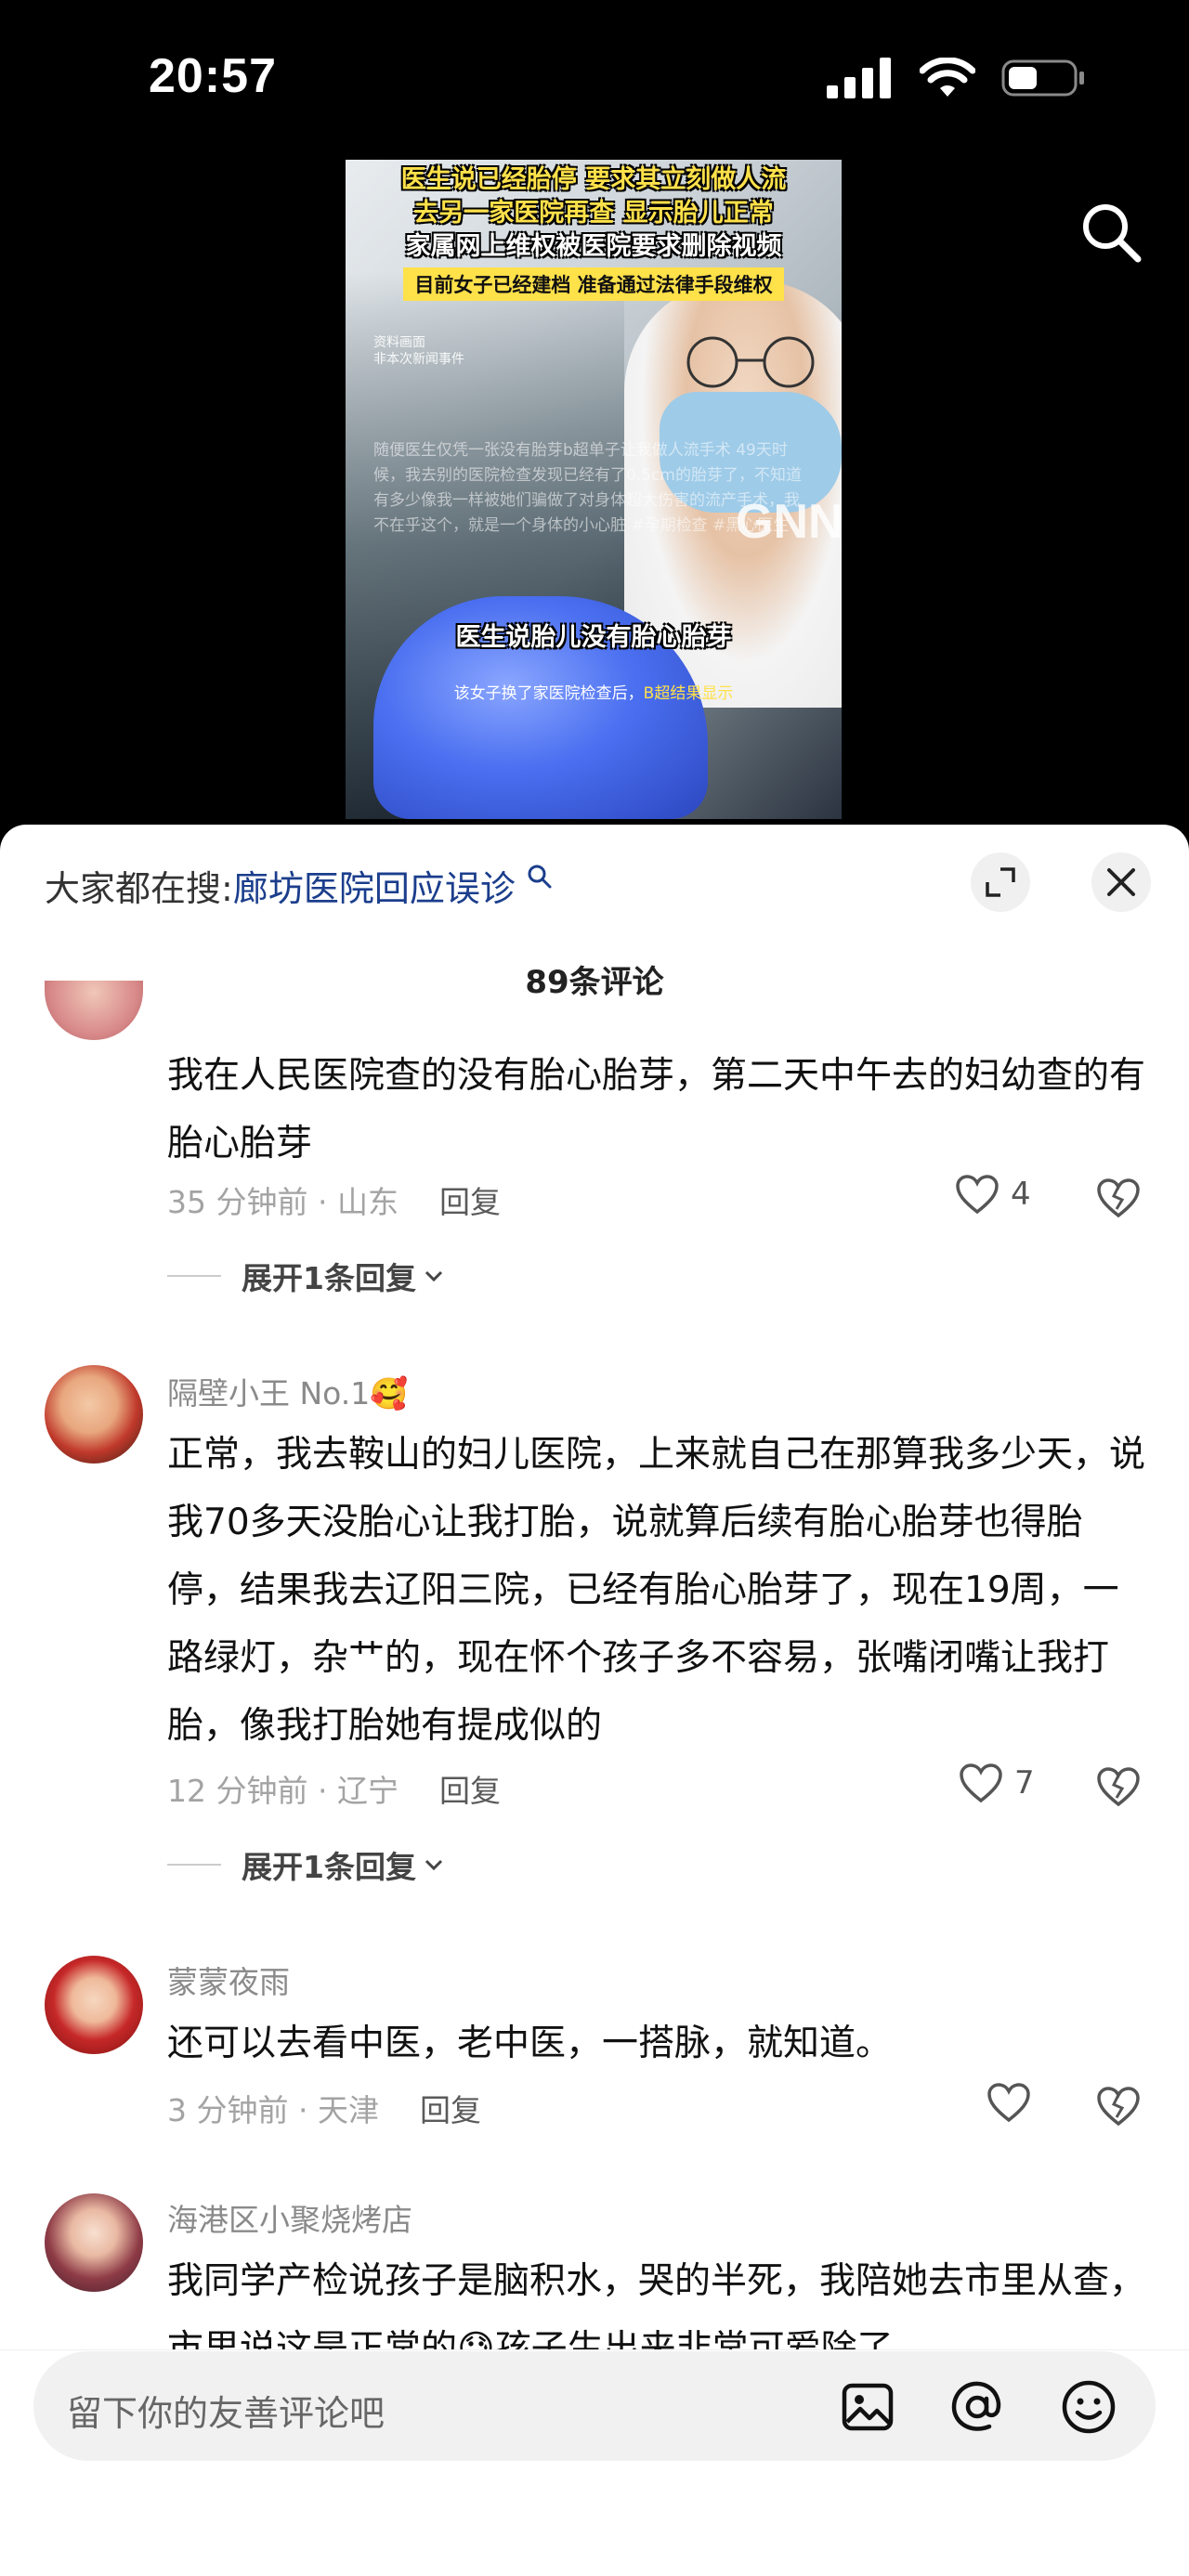 The width and height of the screenshot is (1189, 2576). What do you see at coordinates (688, 694) in the screenshot?
I see `video-note-highlight: B超结果显示` at bounding box center [688, 694].